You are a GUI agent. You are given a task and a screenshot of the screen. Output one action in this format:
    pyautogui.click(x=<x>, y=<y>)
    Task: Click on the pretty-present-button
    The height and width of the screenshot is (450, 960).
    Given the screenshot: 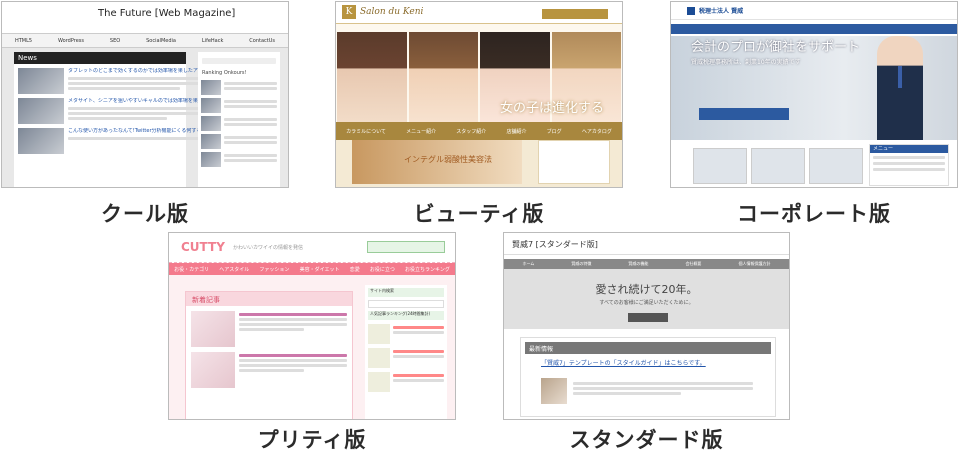 What is the action you would take?
    pyautogui.click(x=406, y=247)
    